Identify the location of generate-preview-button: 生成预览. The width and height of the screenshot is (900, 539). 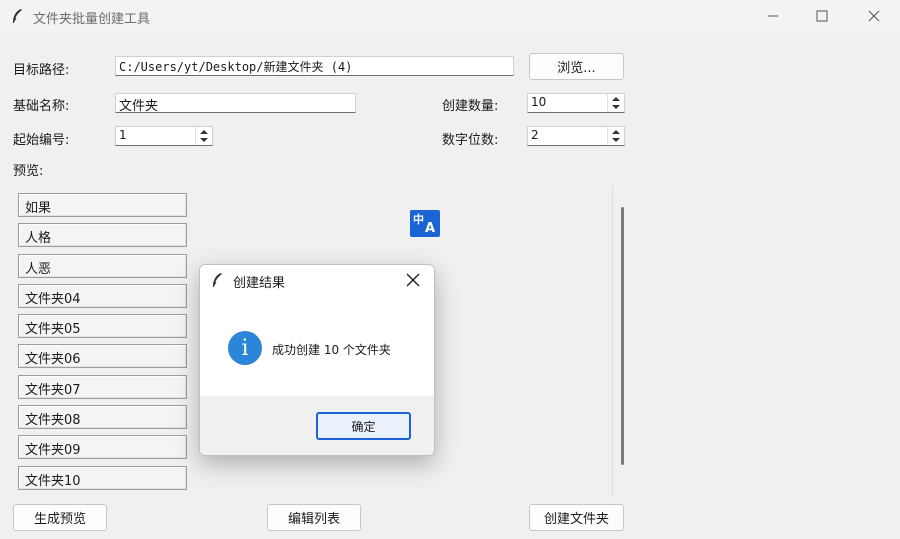
(60, 517).